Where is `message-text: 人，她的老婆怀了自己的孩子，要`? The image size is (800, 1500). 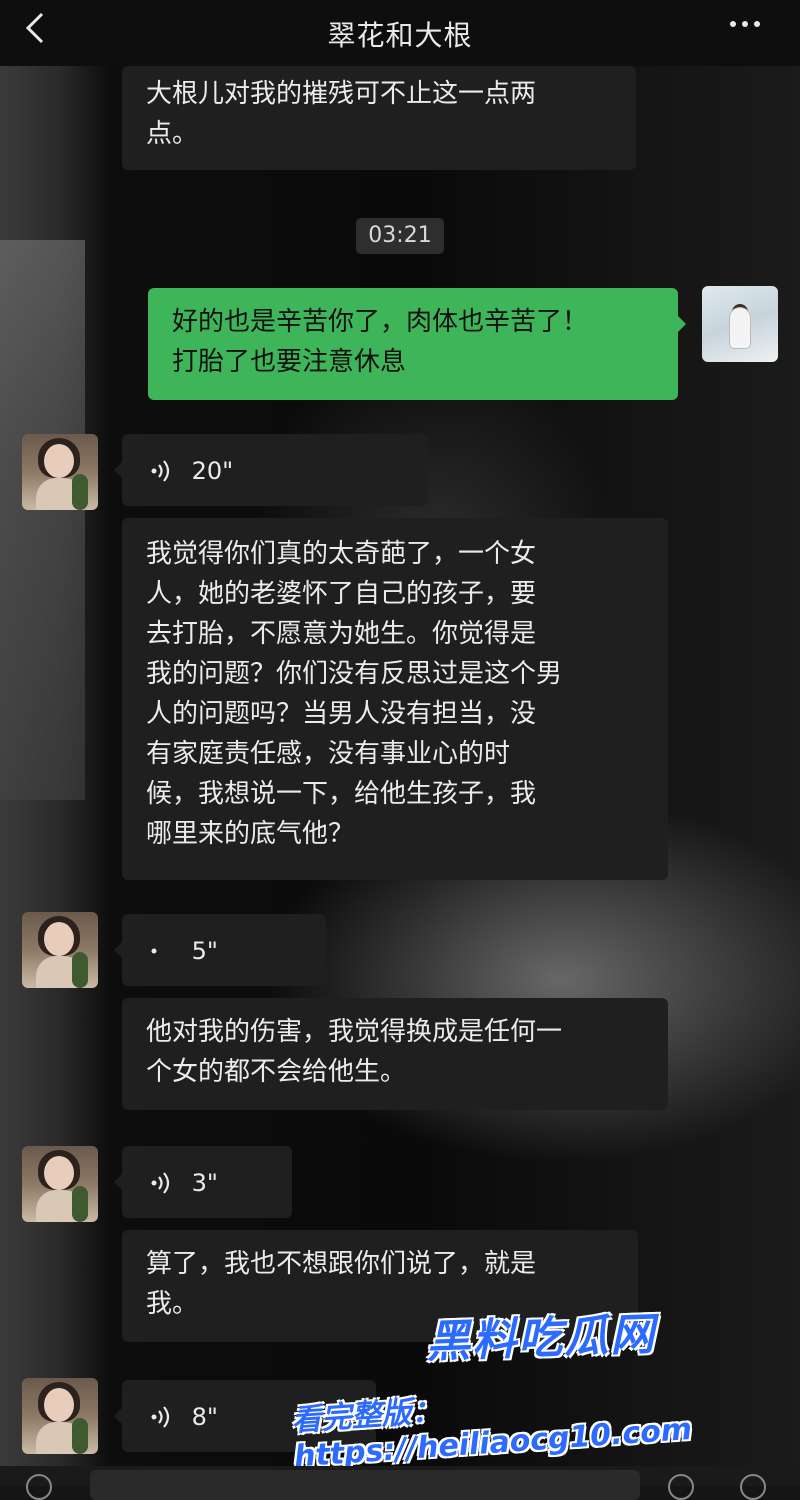 message-text: 人，她的老婆怀了自己的孩子，要 is located at coordinates (341, 594).